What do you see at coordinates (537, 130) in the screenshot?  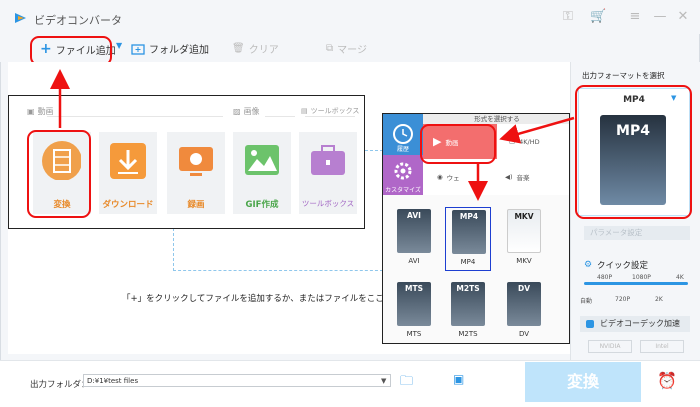 I see `arrow-to-video-tab` at bounding box center [537, 130].